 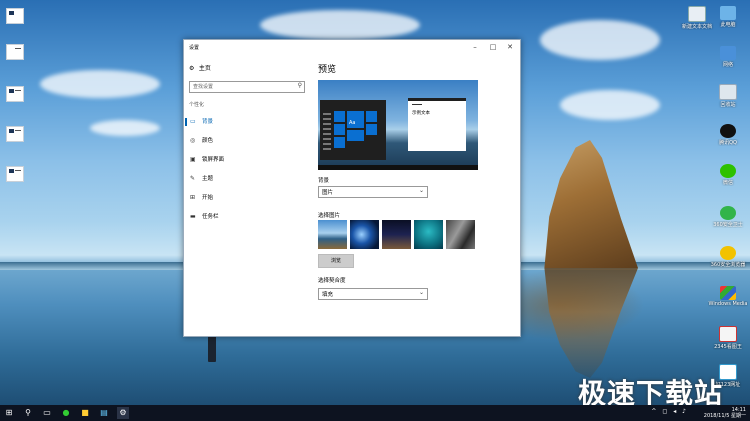 What do you see at coordinates (669, 411) in the screenshot?
I see `system-tray-icons: ^ ◻ ◂ ♪` at bounding box center [669, 411].